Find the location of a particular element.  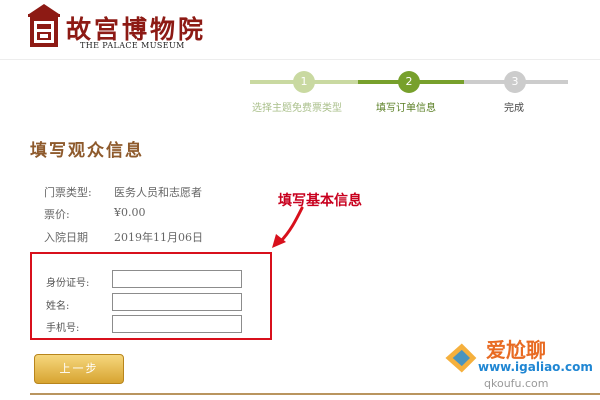

watermark-sub: qkoufu.com is located at coordinates (516, 383).